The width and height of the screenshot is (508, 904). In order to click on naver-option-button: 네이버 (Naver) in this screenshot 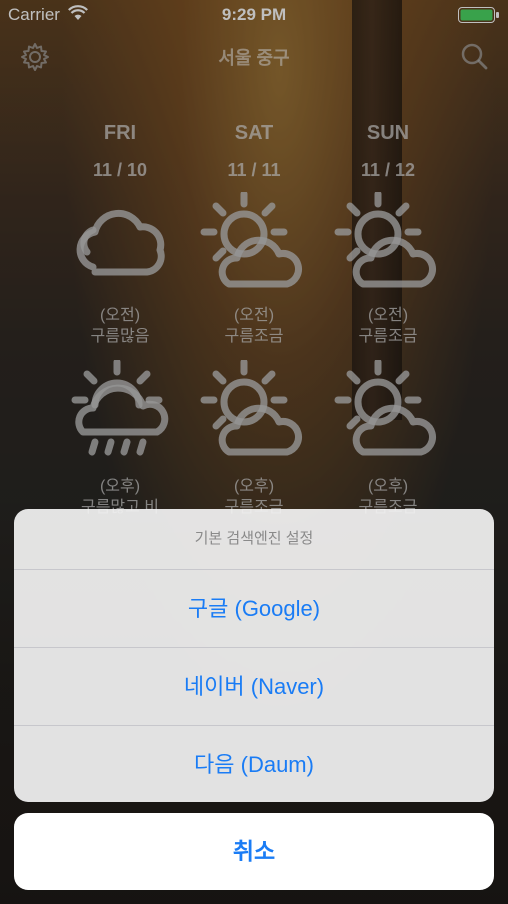, I will do `click(254, 687)`.